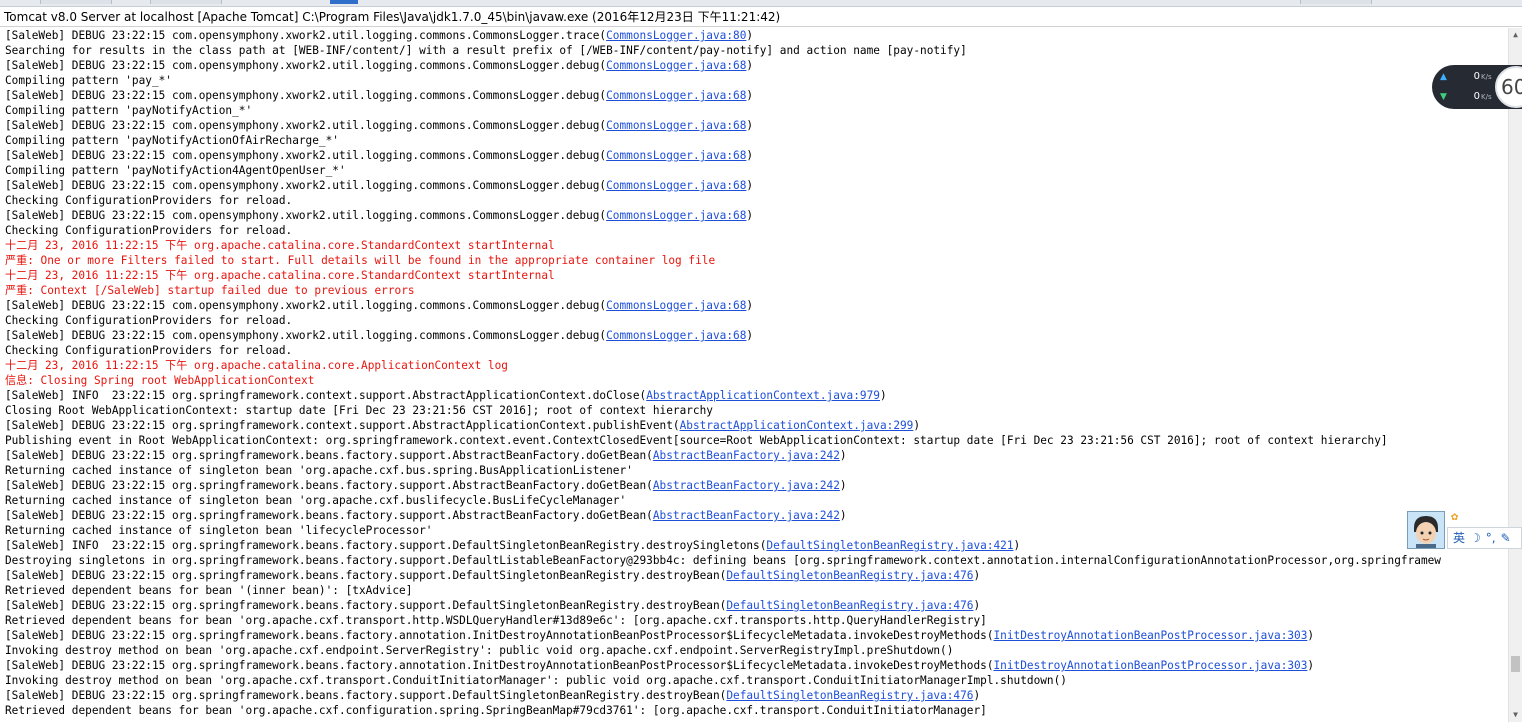 Image resolution: width=1522 pixels, height=722 pixels. I want to click on console-line-text: Compiling pattern 'pay_*', so click(88, 80).